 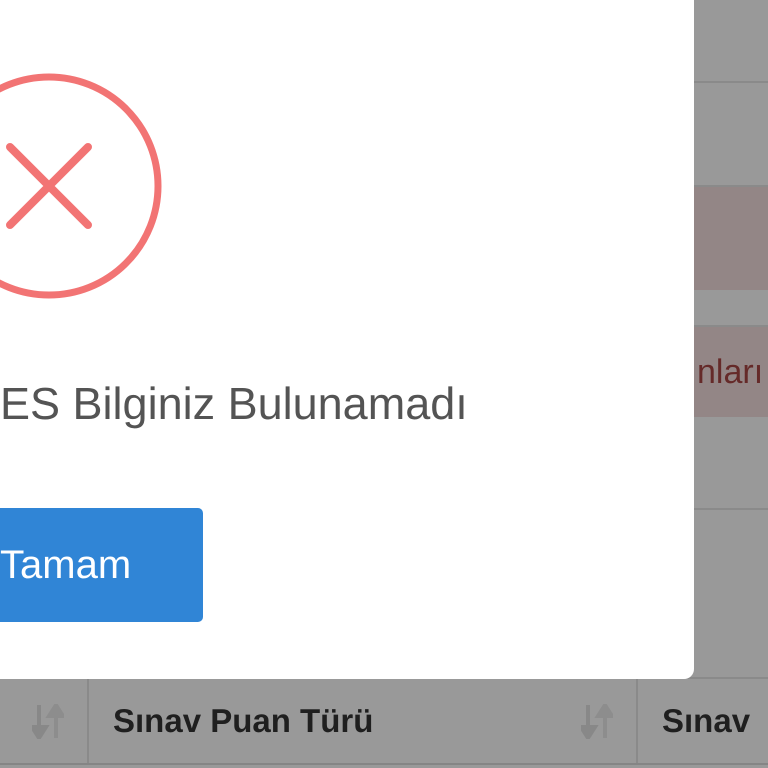 What do you see at coordinates (81, 186) in the screenshot?
I see `error-icon` at bounding box center [81, 186].